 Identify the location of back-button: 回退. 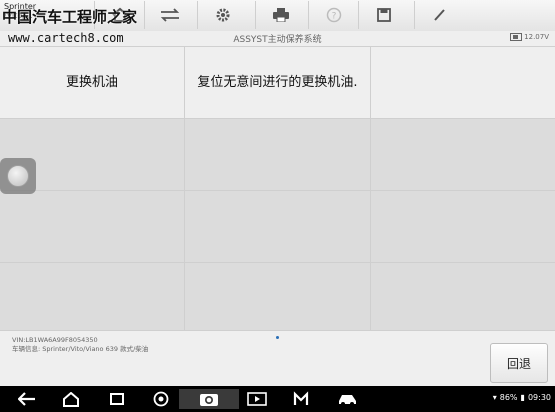
(519, 363).